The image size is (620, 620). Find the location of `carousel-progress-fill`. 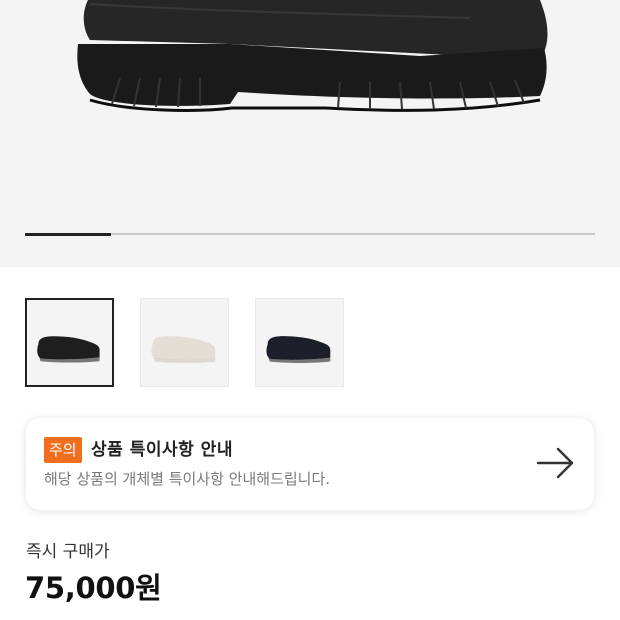

carousel-progress-fill is located at coordinates (68, 234).